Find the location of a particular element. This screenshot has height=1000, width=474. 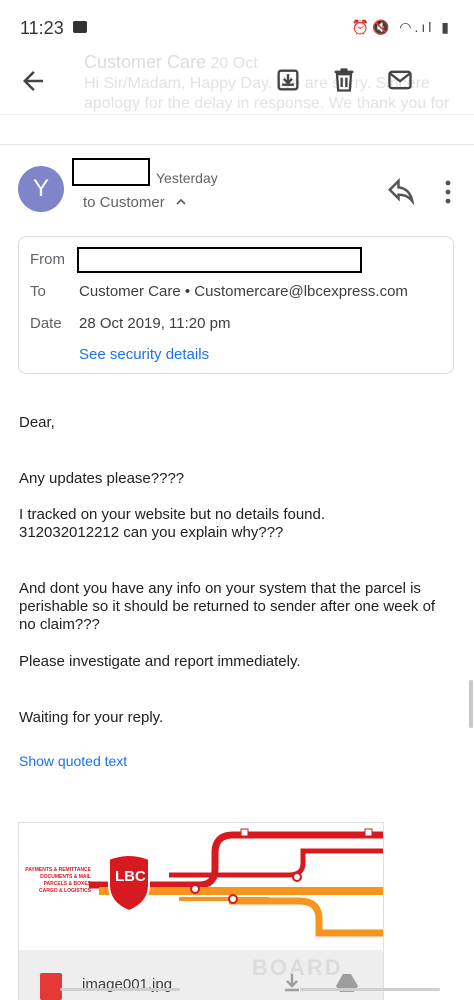

chevron-up-icon is located at coordinates (181, 201).